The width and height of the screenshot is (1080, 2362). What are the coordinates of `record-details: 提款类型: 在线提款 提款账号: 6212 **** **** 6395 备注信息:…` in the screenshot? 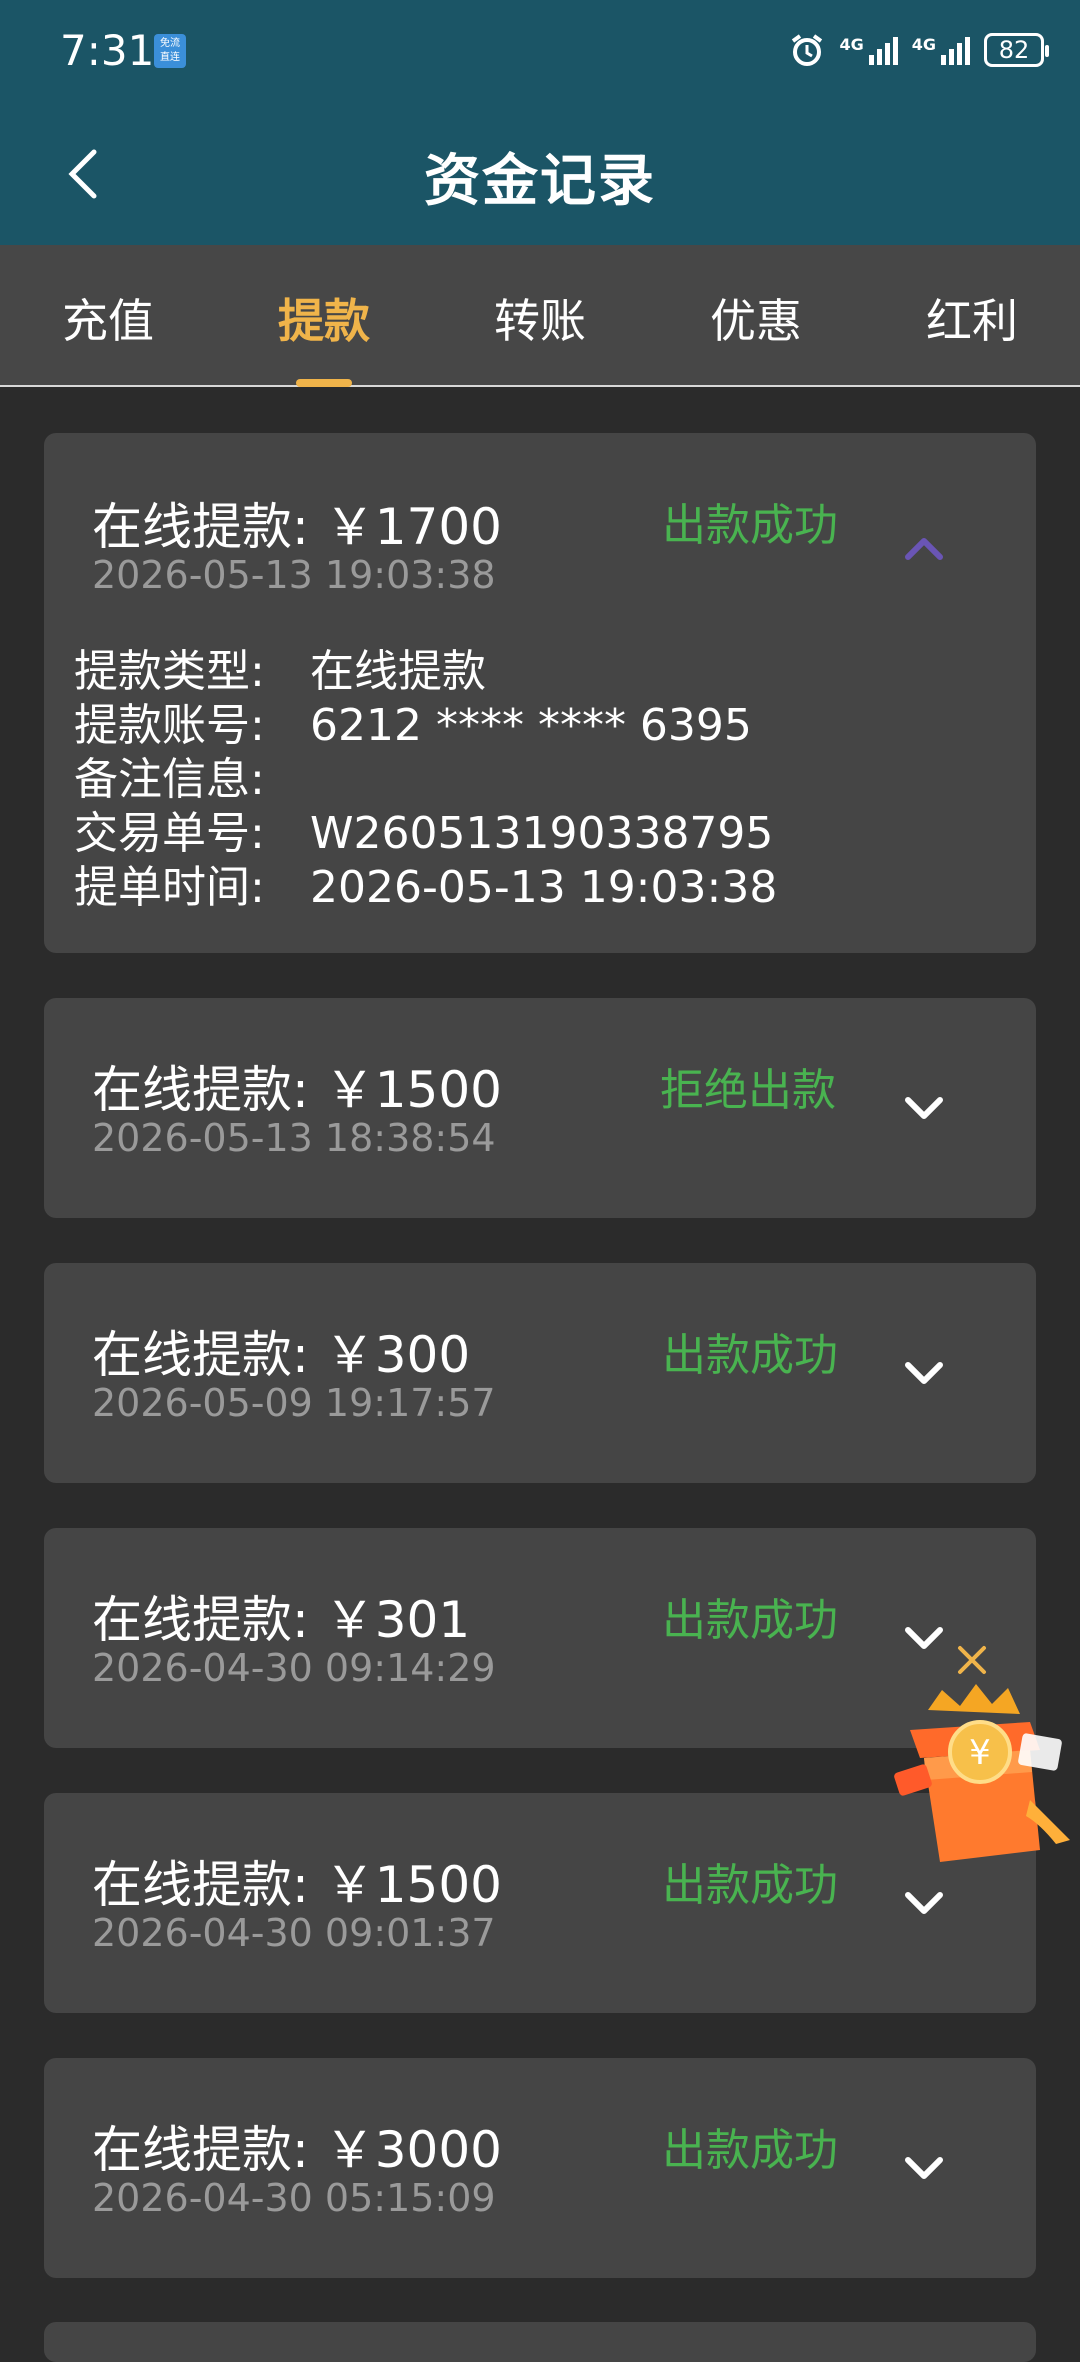 It's located at (425, 780).